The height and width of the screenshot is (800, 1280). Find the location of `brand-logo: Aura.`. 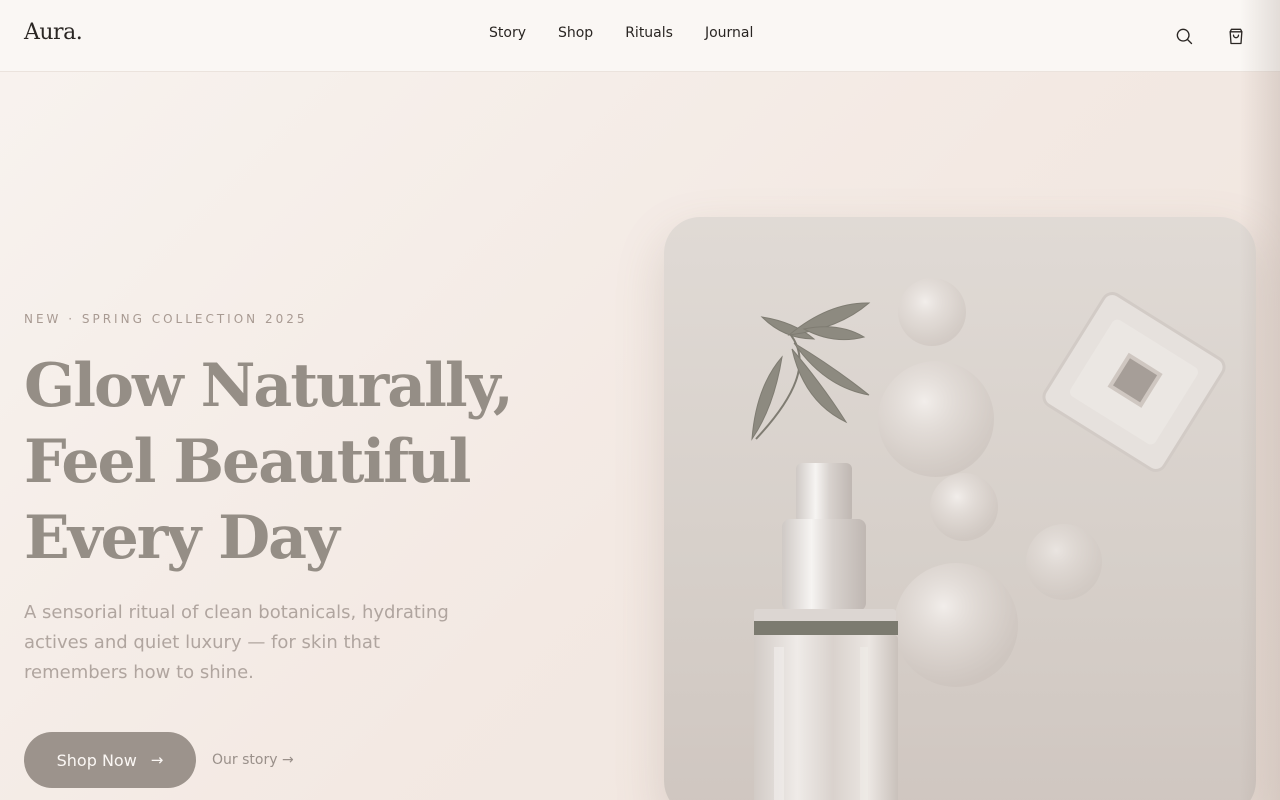

brand-logo: Aura. is located at coordinates (53, 32).